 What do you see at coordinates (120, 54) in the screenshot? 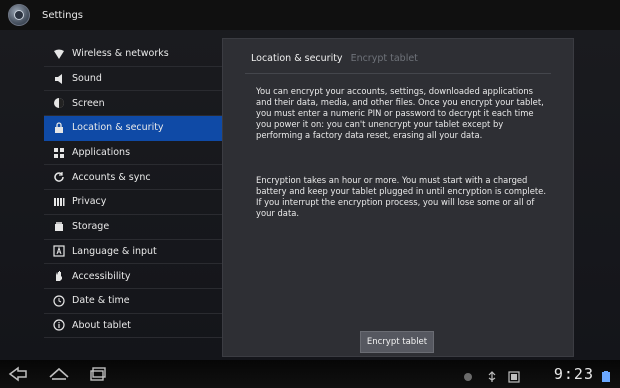
I see `sidebar-item-label: Wireless & networks` at bounding box center [120, 54].